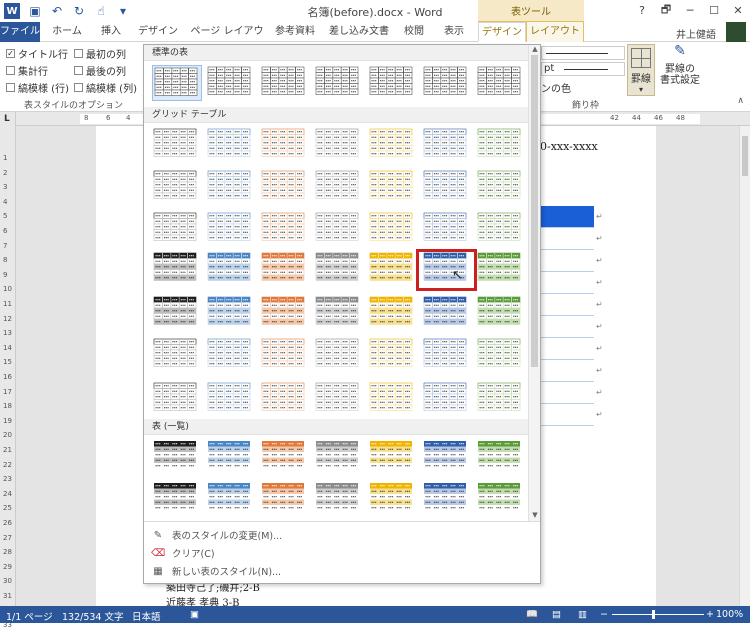 This screenshot has height=629, width=750. I want to click on tab-mailings: 差し込み文書, so click(359, 32).